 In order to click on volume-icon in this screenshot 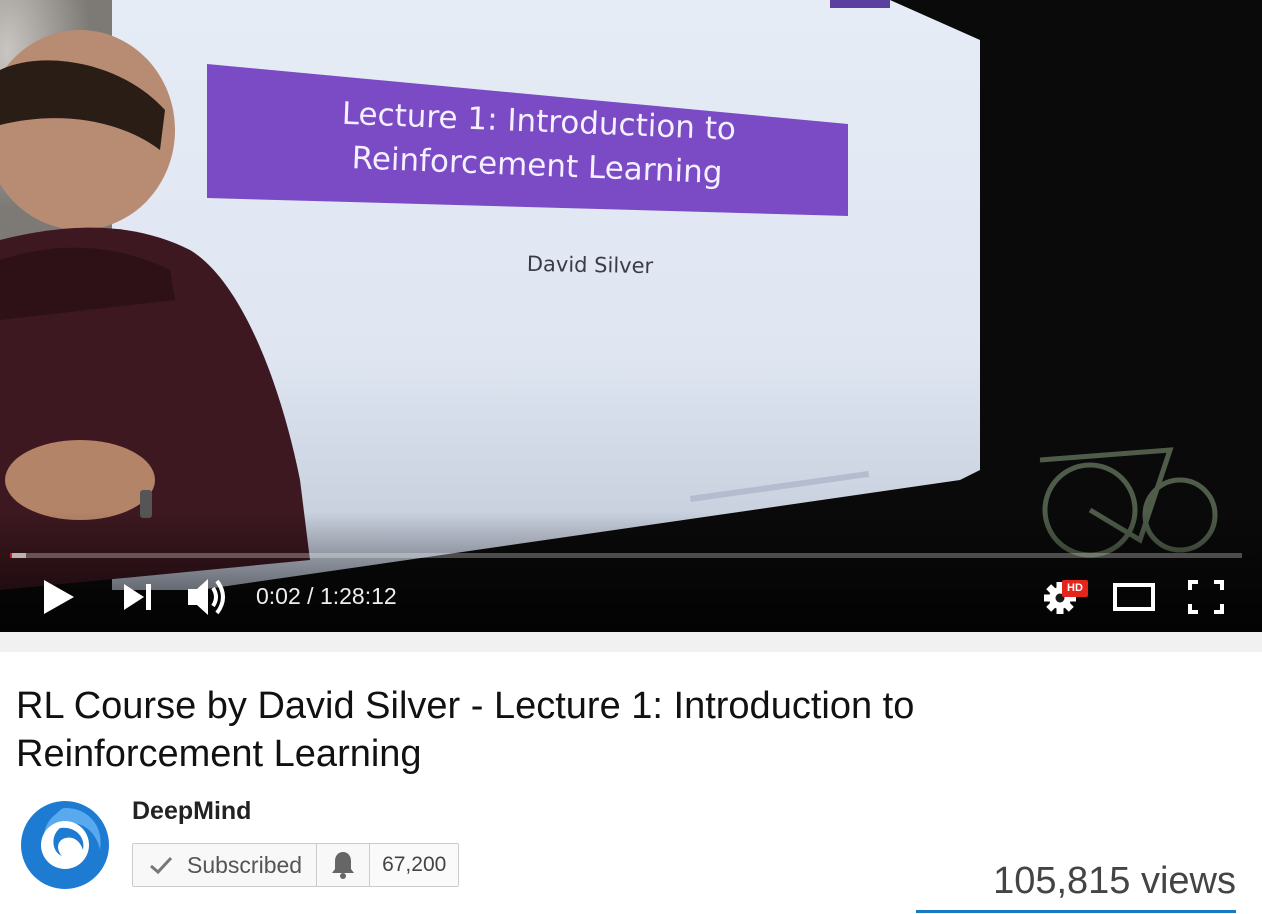, I will do `click(206, 597)`.